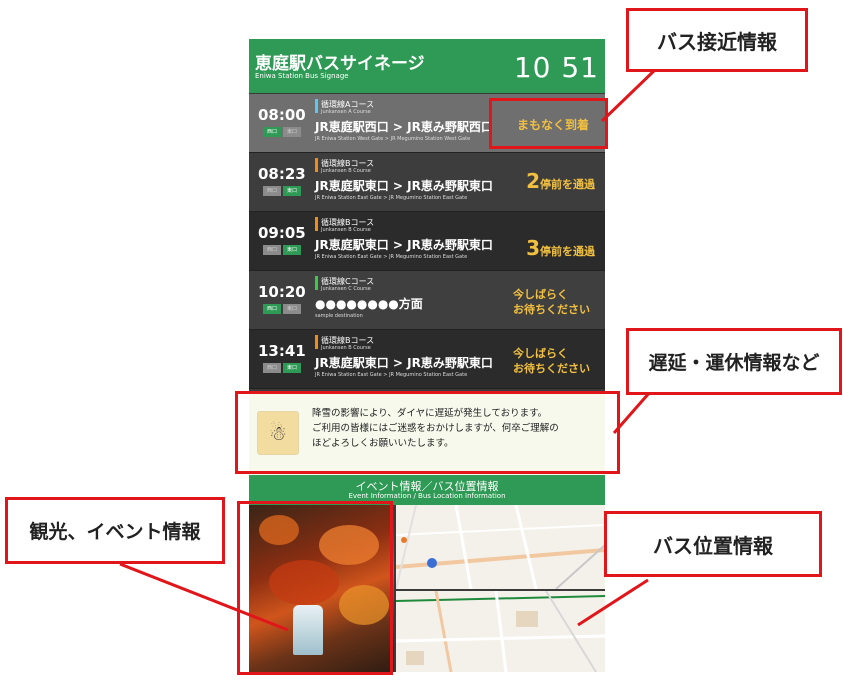  What do you see at coordinates (734, 361) in the screenshot?
I see `callout-delay: 遅延・運休情報など` at bounding box center [734, 361].